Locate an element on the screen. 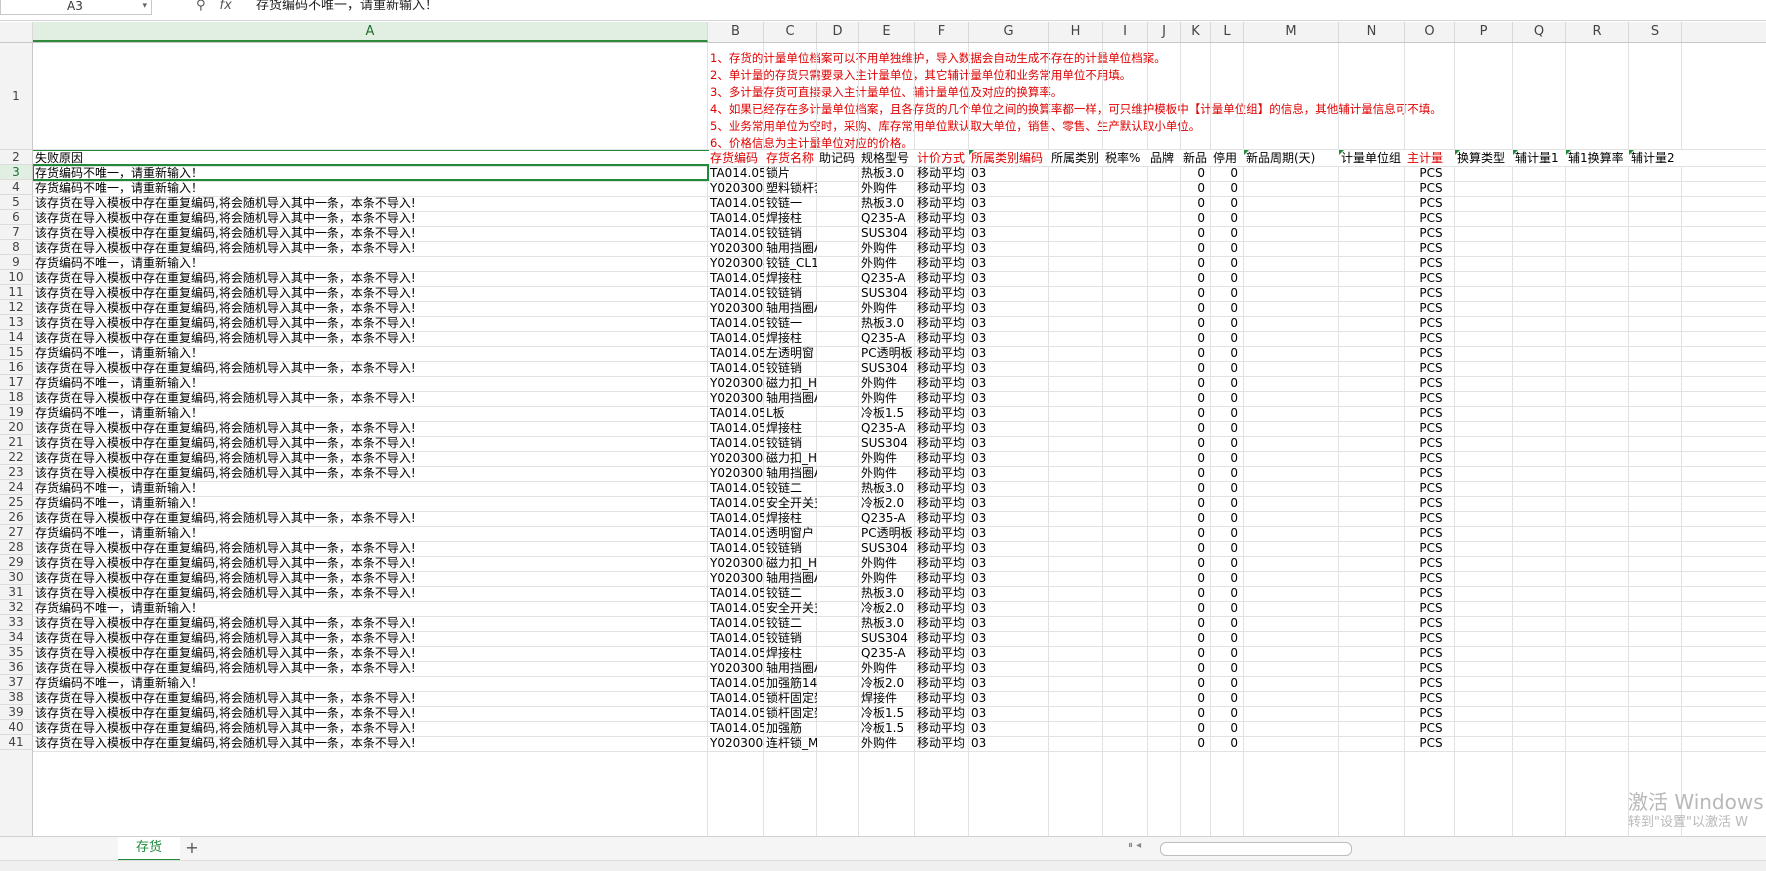  row-header-19: 19 is located at coordinates (16, 412).